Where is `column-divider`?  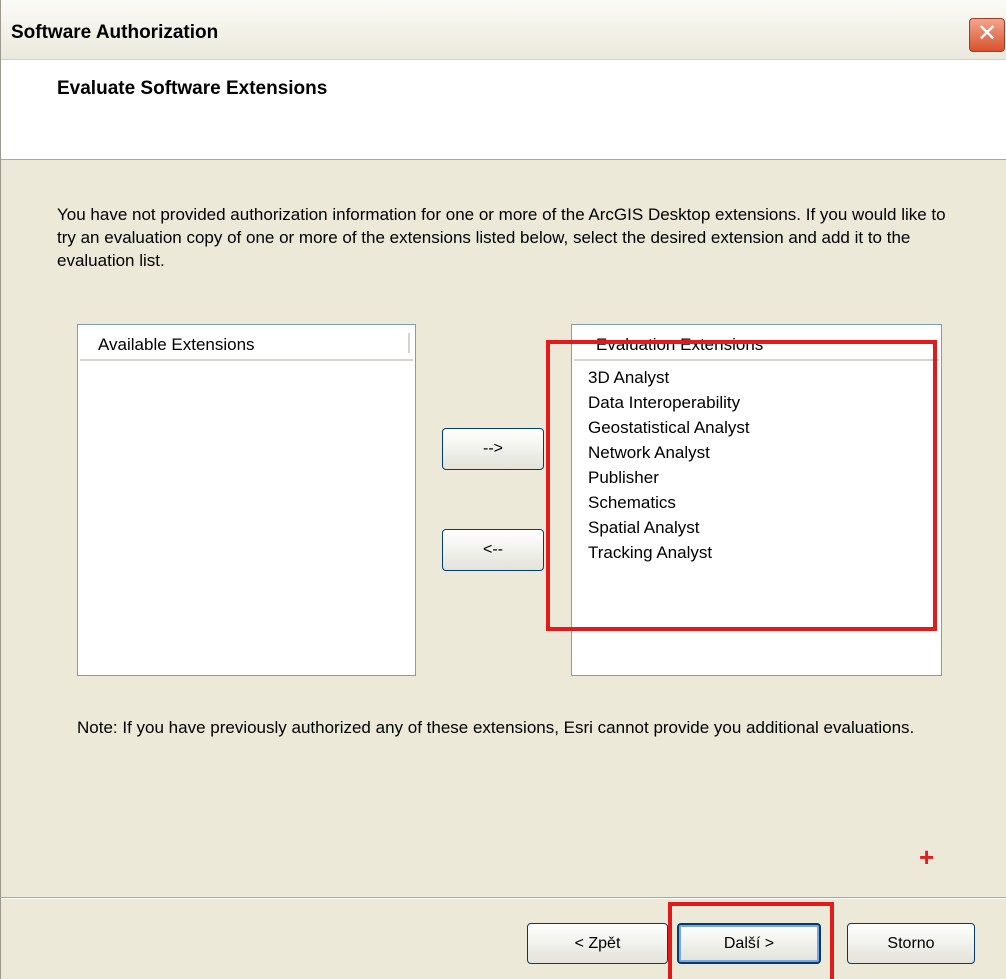
column-divider is located at coordinates (409, 343).